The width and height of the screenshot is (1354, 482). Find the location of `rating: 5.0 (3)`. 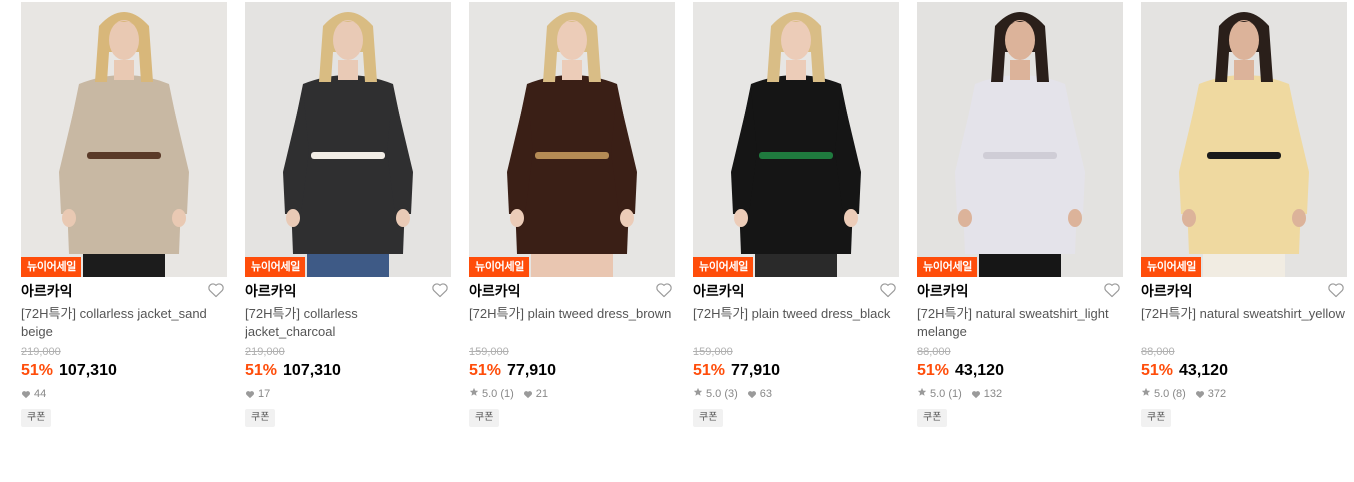

rating: 5.0 (3) is located at coordinates (720, 394).